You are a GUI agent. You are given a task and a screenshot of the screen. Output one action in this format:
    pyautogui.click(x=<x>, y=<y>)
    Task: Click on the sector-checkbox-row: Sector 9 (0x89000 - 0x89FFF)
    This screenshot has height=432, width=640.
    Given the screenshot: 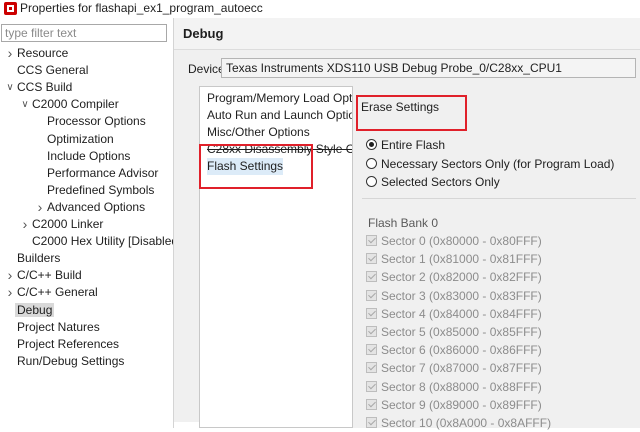 What is the action you would take?
    pyautogui.click(x=454, y=405)
    